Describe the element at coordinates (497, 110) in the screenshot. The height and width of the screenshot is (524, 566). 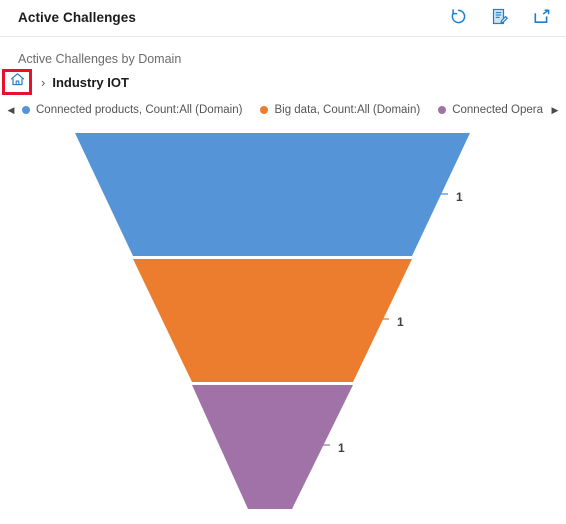
I see `legend-item-label: Connected Opera` at that location.